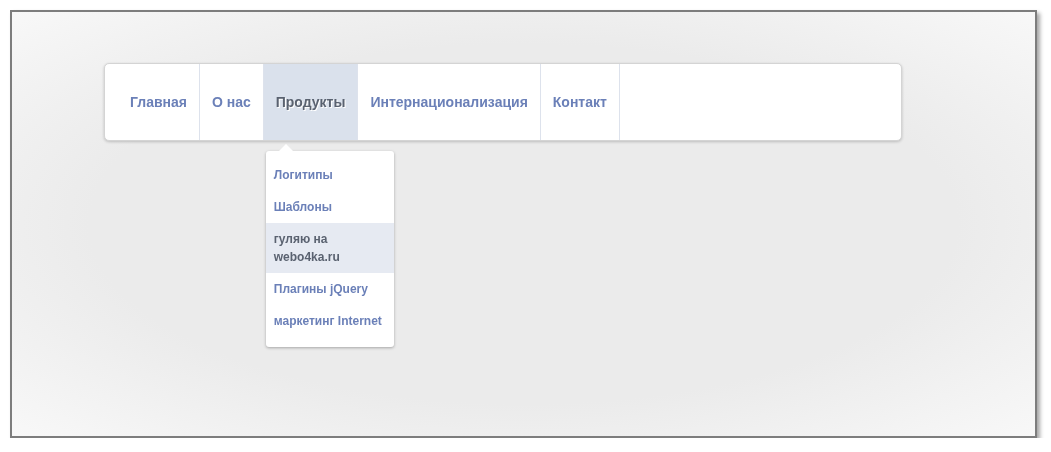 Image resolution: width=1051 pixels, height=452 pixels. What do you see at coordinates (329, 207) in the screenshot?
I see `menu-item: Шаблоны` at bounding box center [329, 207].